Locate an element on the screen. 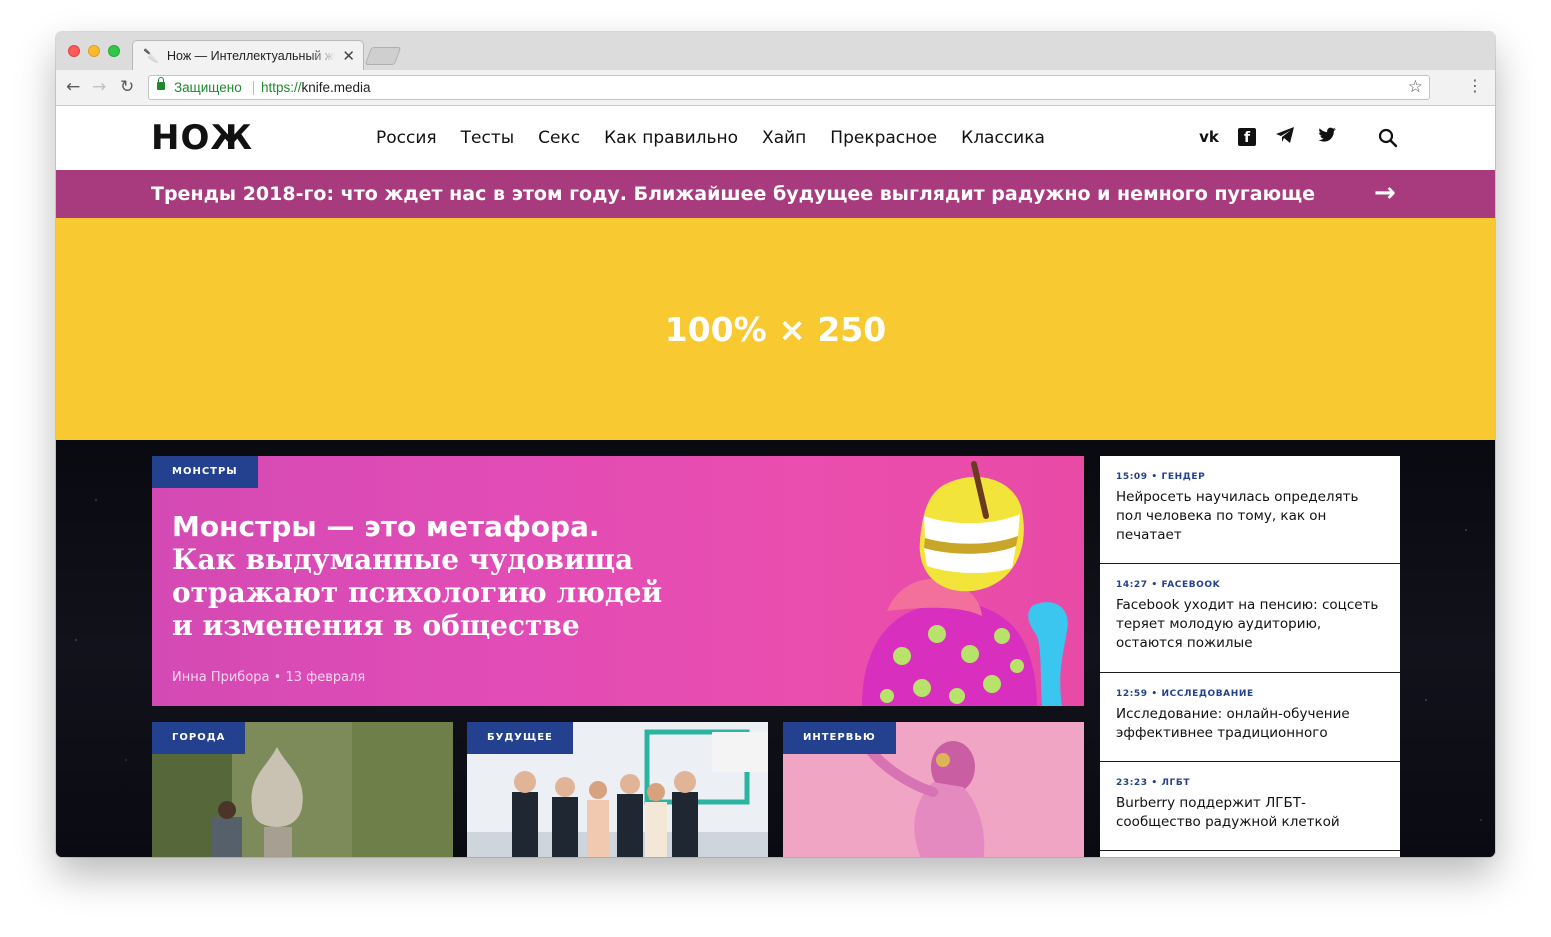 This screenshot has width=1551, height=937. vk-icon: vk is located at coordinates (1209, 137).